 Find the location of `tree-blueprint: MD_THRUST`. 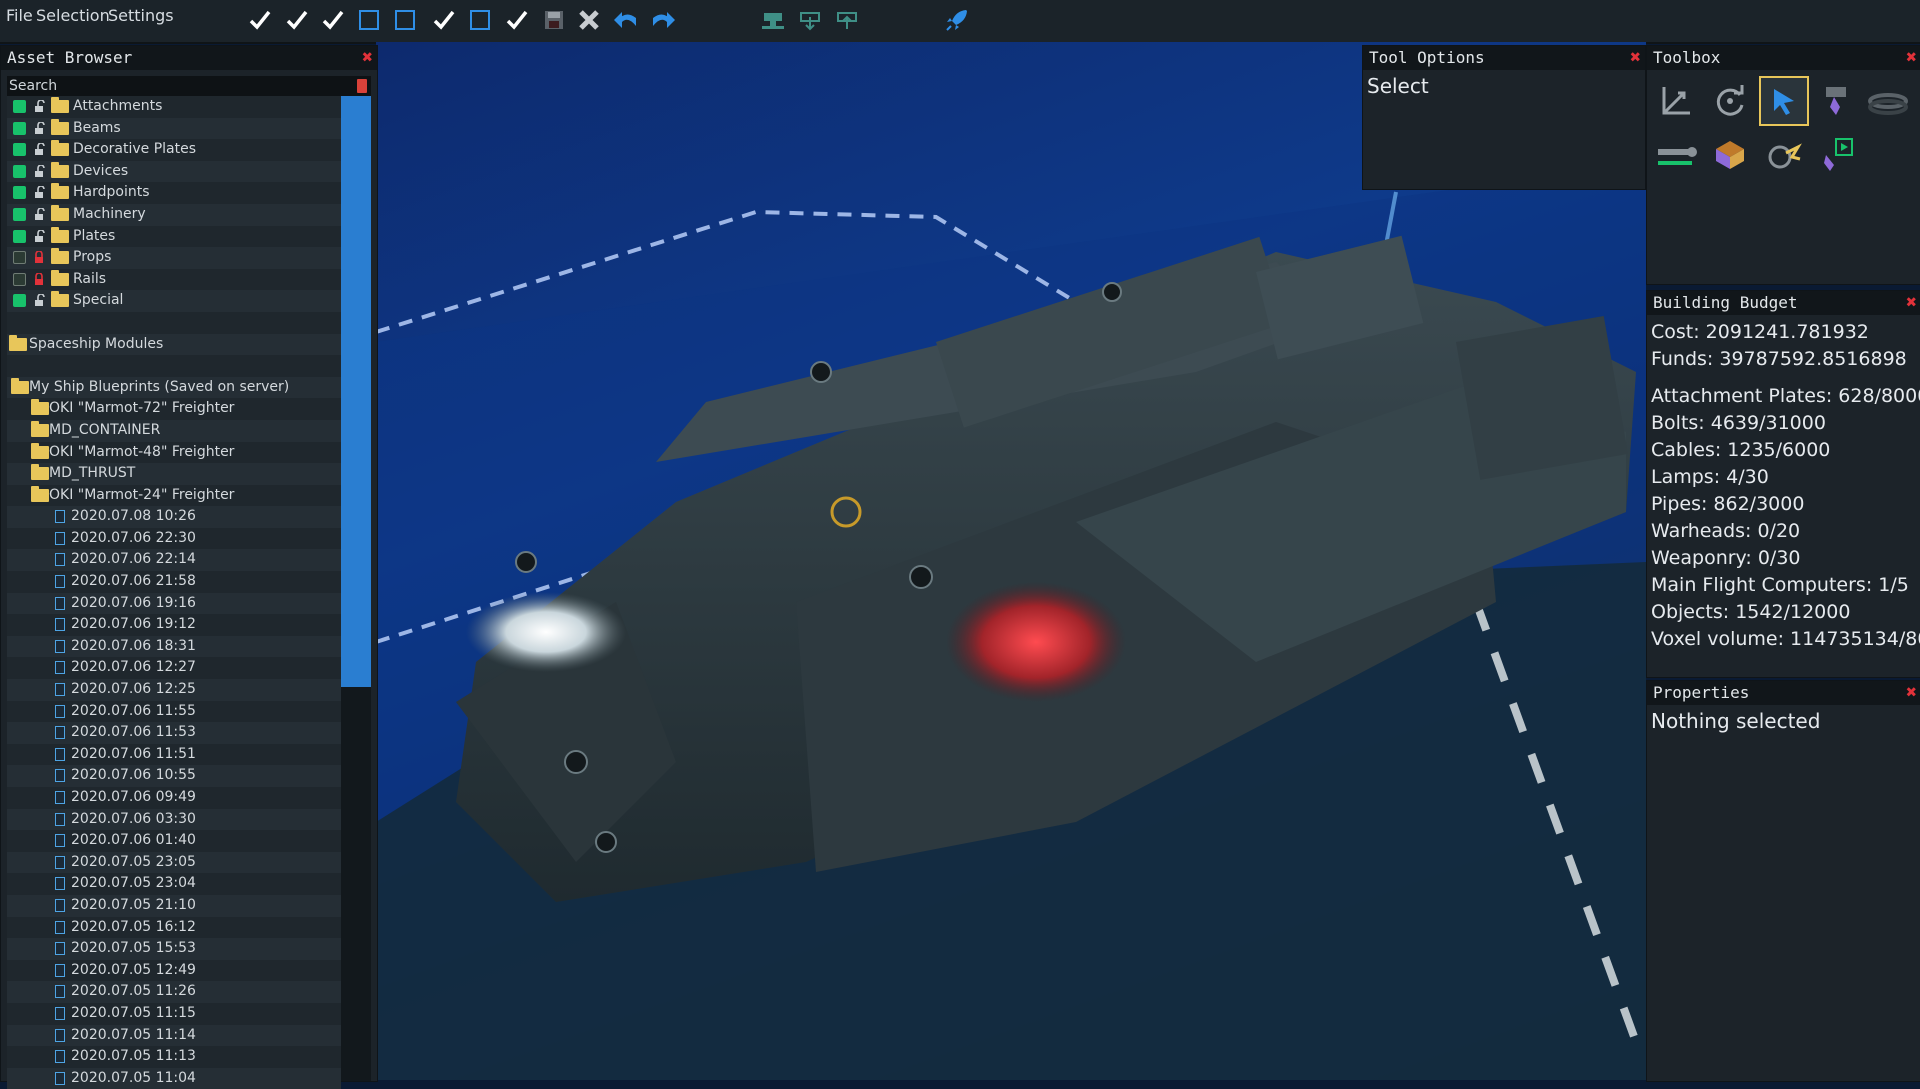

tree-blueprint: MD_THRUST is located at coordinates (174, 474).